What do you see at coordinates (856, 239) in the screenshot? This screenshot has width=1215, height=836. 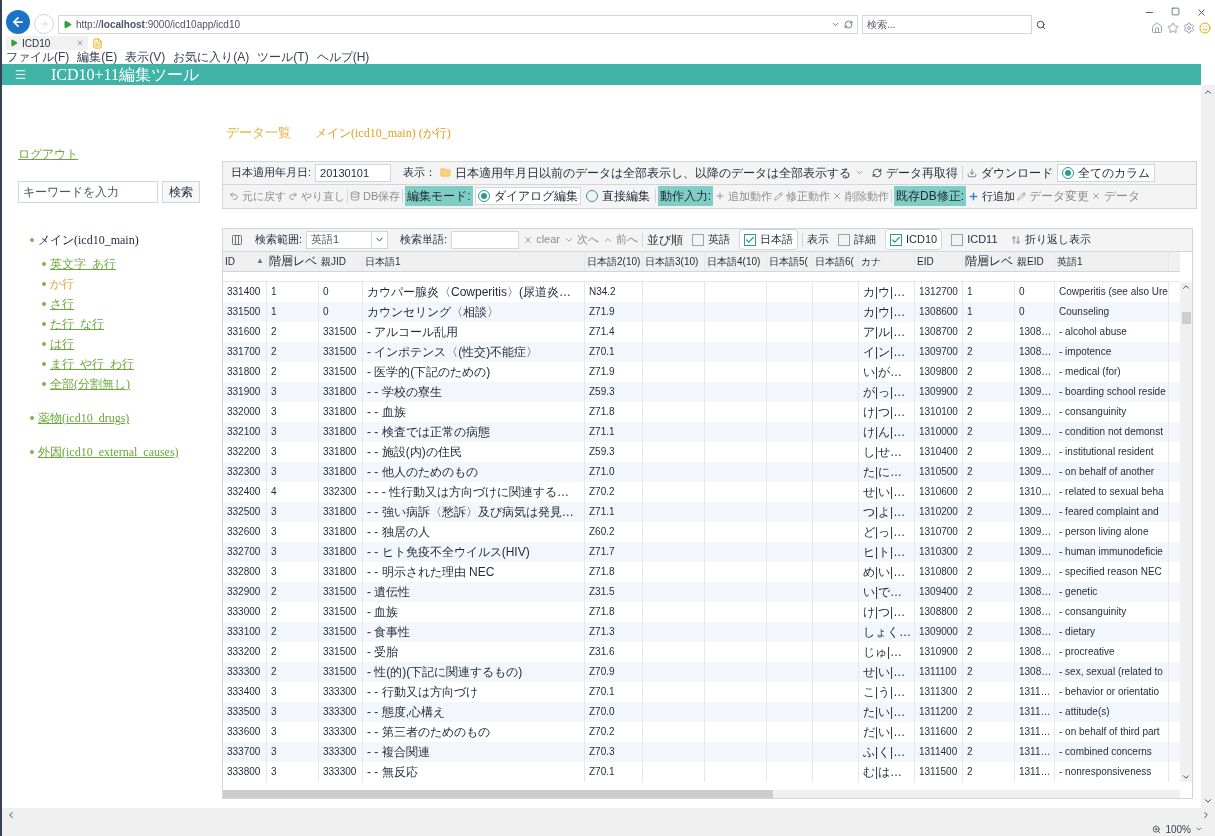 I see `checkbox-option: 詳細` at bounding box center [856, 239].